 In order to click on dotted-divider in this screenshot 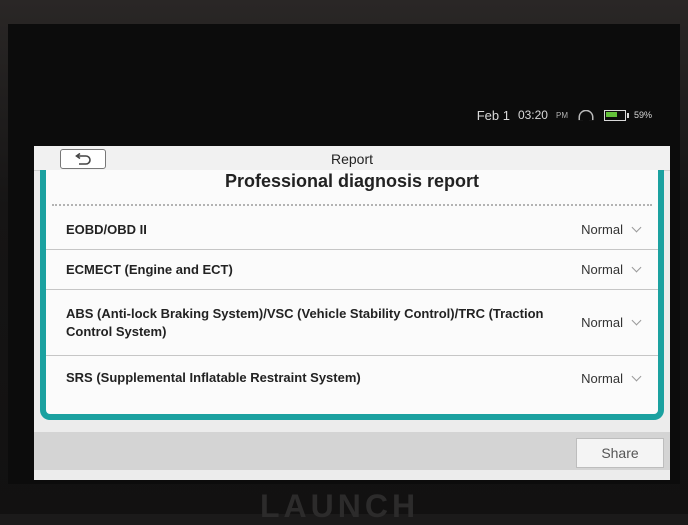, I will do `click(352, 205)`.